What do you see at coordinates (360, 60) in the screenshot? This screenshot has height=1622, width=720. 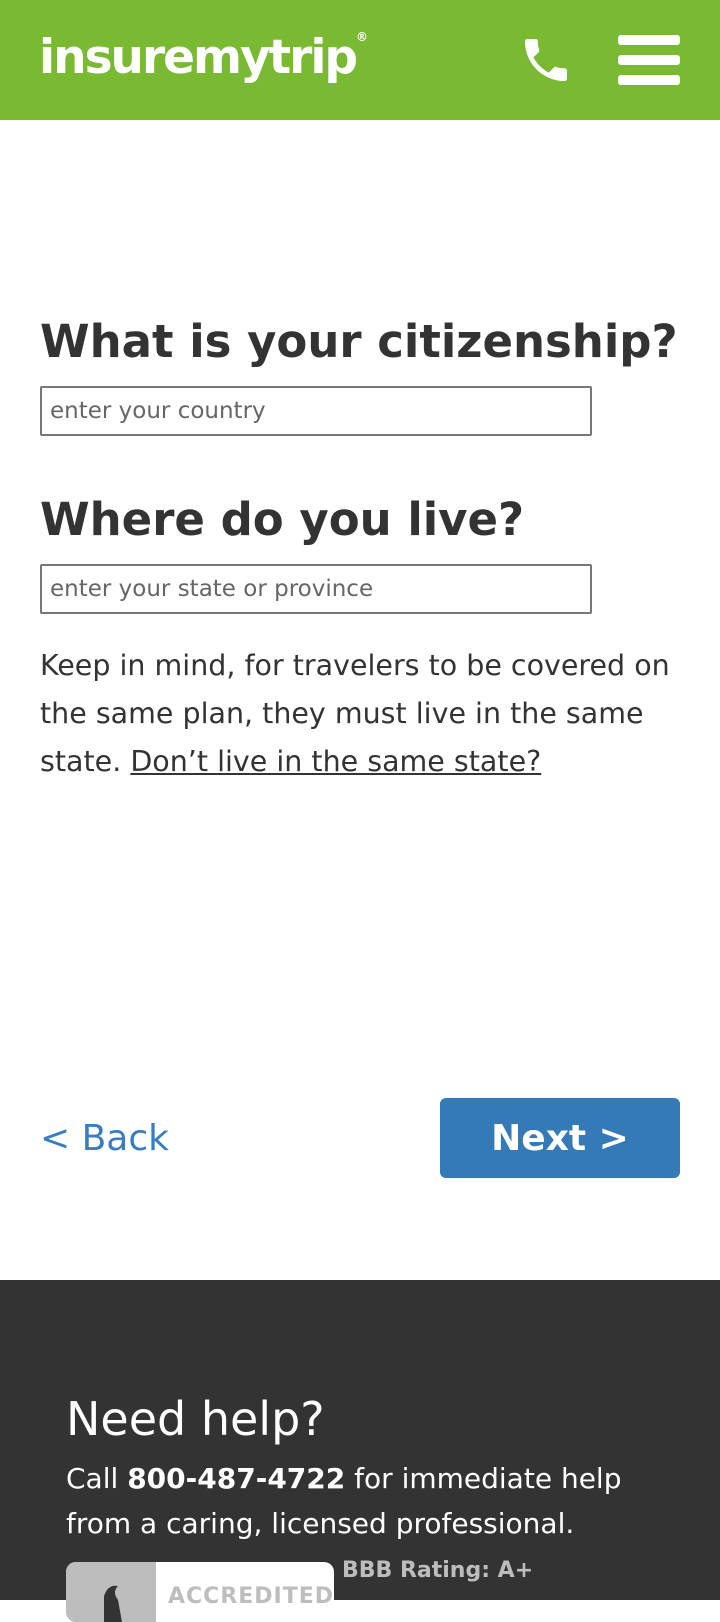 I see `top-header: insuremytrip ®` at bounding box center [360, 60].